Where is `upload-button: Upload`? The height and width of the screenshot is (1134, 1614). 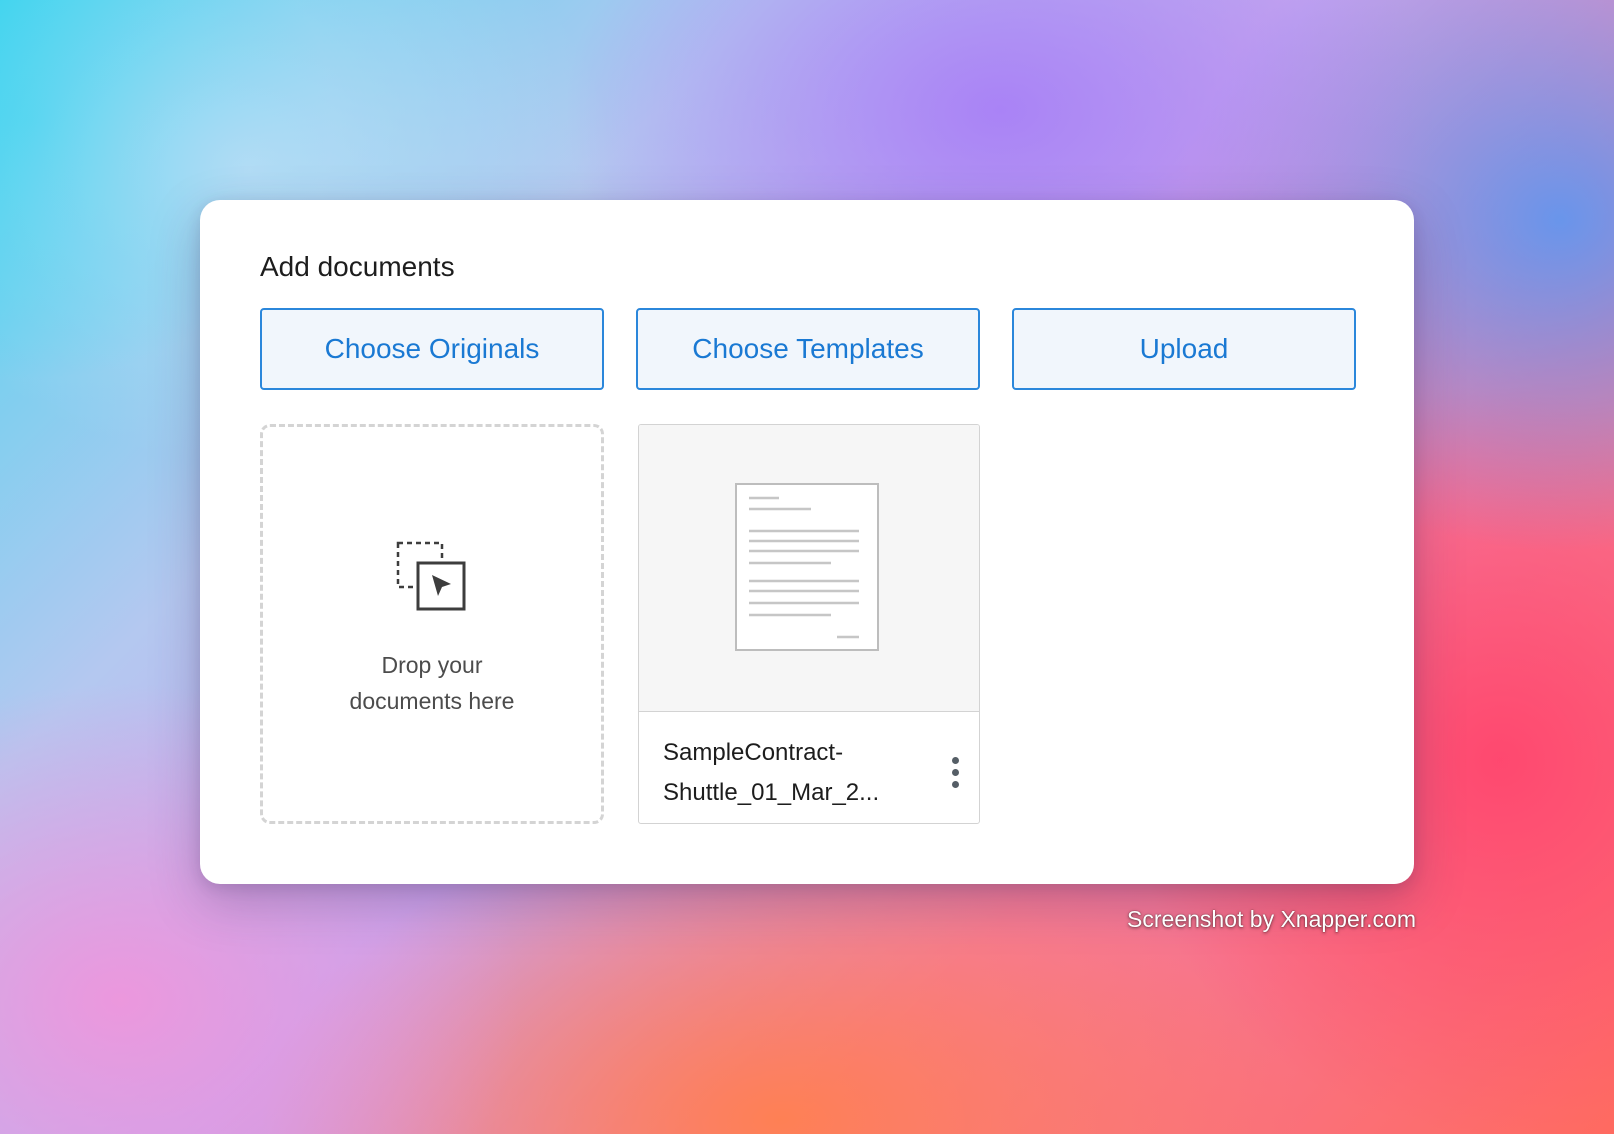 upload-button: Upload is located at coordinates (1184, 349).